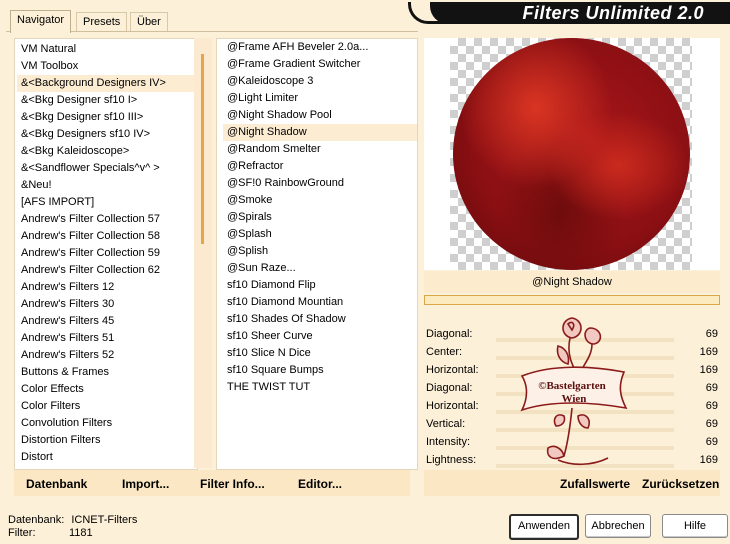 The height and width of the screenshot is (544, 730). Describe the element at coordinates (320, 370) in the screenshot. I see `filter-item: sf10 Square Bumps` at that location.